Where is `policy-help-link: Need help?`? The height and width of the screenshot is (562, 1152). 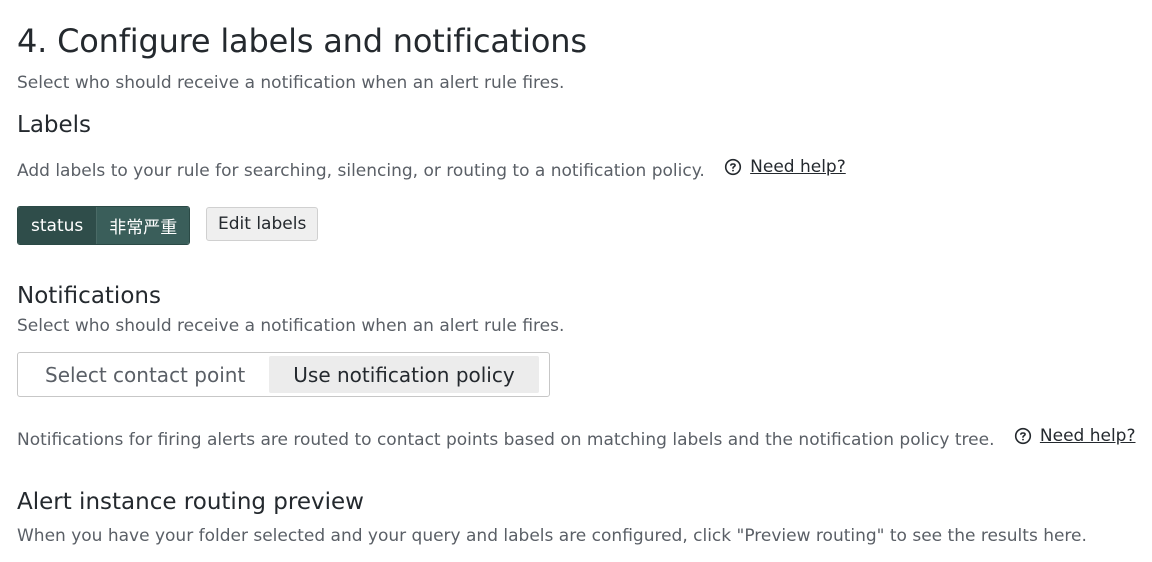 policy-help-link: Need help? is located at coordinates (1088, 436).